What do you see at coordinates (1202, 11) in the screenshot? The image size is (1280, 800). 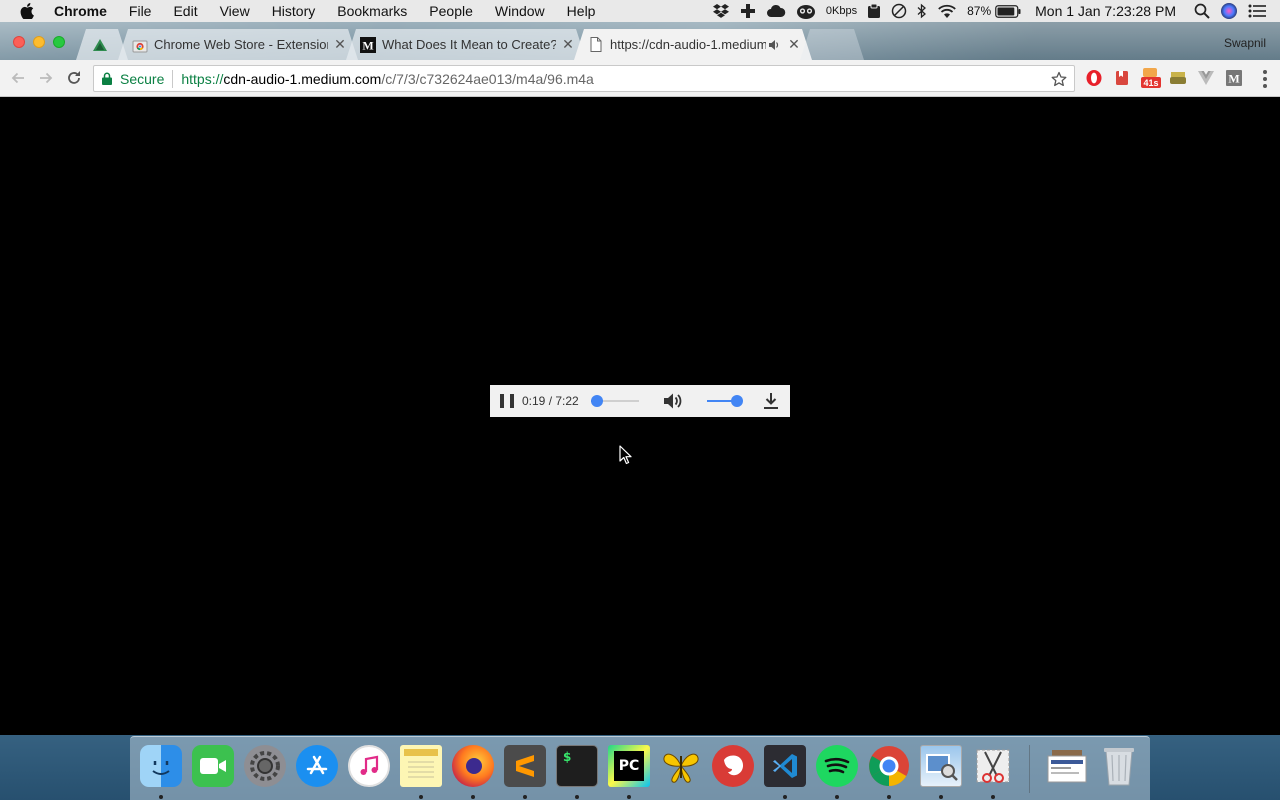 I see `spotlight-icon` at bounding box center [1202, 11].